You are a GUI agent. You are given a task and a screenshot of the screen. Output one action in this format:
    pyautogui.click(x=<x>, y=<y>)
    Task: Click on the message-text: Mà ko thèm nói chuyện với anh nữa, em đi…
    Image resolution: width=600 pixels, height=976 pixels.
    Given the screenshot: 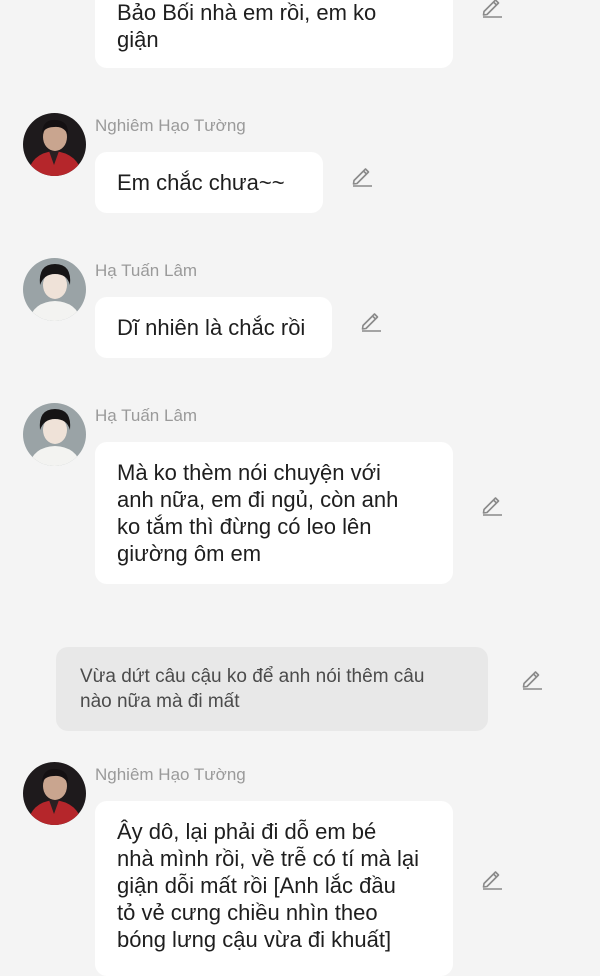 What is the action you would take?
    pyautogui.click(x=258, y=513)
    